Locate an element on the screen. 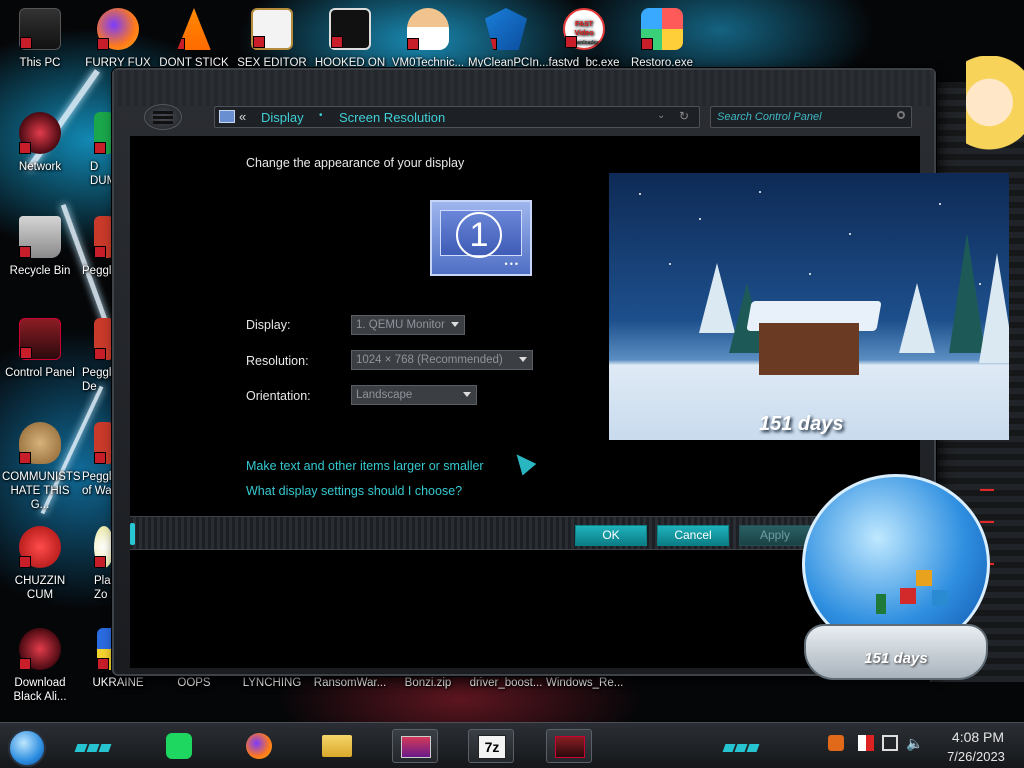  recycle-bin-icon is located at coordinates (40, 237).